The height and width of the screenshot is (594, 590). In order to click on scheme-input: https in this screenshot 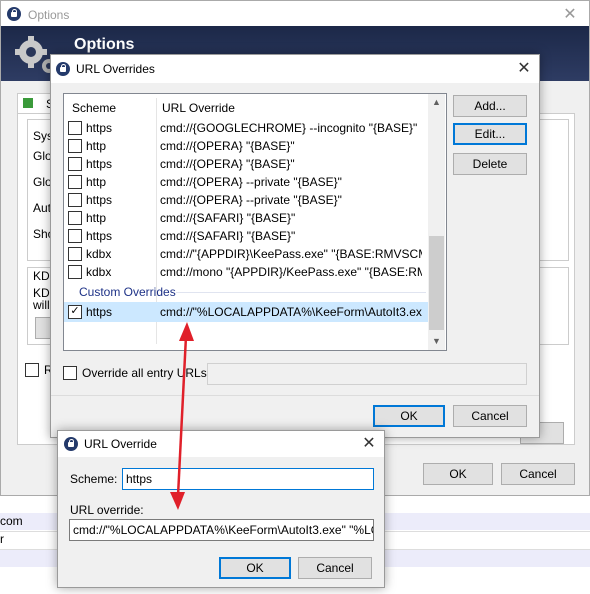, I will do `click(248, 479)`.